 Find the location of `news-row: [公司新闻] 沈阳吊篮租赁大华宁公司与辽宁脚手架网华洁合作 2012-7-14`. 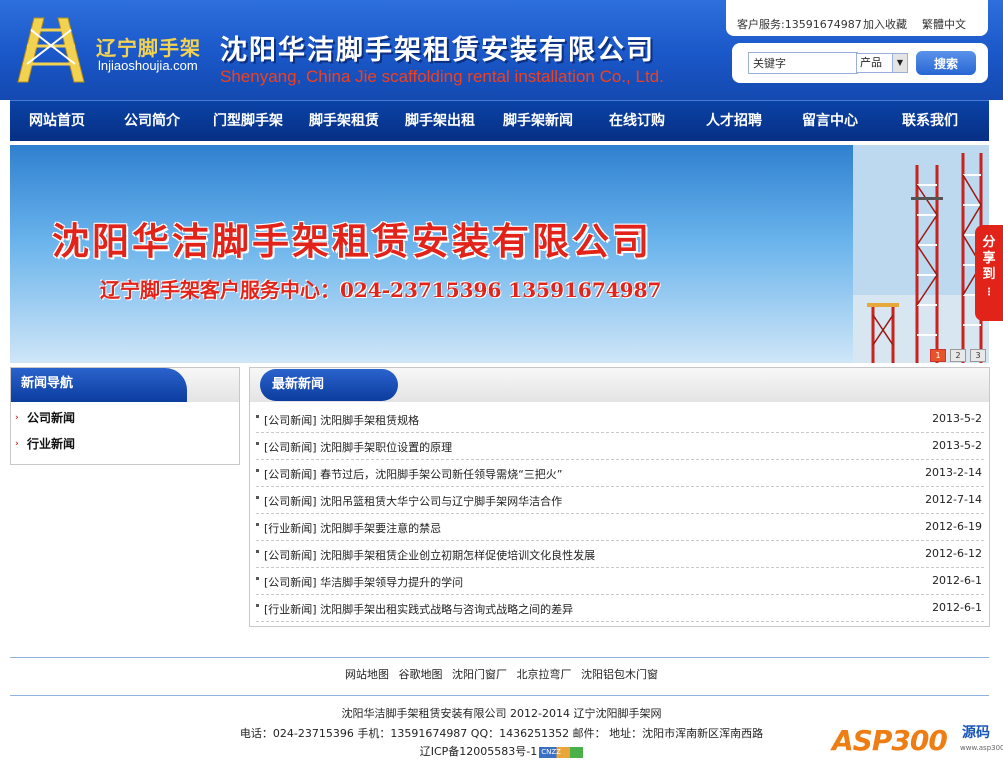

news-row: [公司新闻] 沈阳吊篮租赁大华宁公司与辽宁脚手架网华洁合作 2012-7-14 is located at coordinates (620, 500).